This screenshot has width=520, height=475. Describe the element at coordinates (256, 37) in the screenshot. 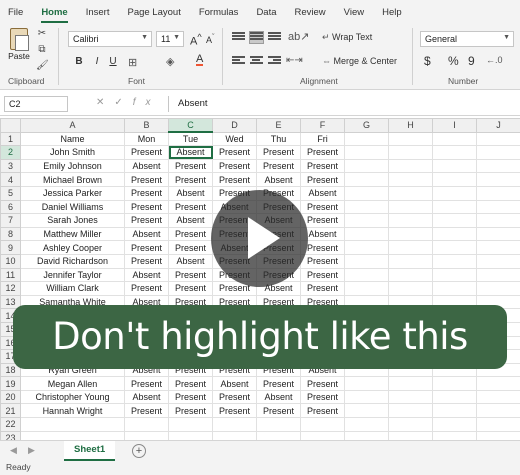

I see `align-middle-icon` at that location.